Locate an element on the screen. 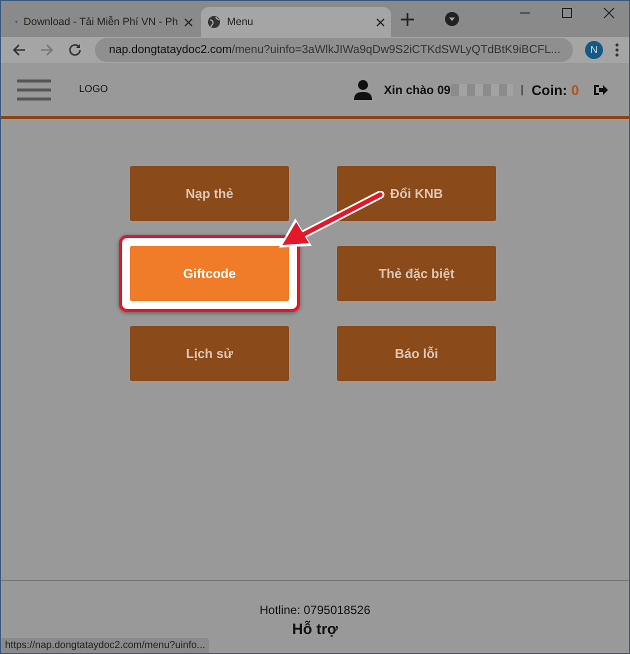 The width and height of the screenshot is (630, 654). menu-button: Báo lỗi is located at coordinates (416, 353).